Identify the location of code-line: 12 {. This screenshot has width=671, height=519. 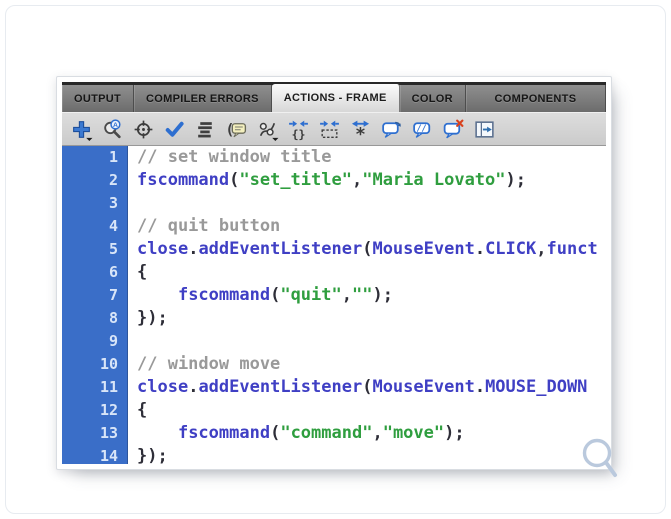
(334, 410).